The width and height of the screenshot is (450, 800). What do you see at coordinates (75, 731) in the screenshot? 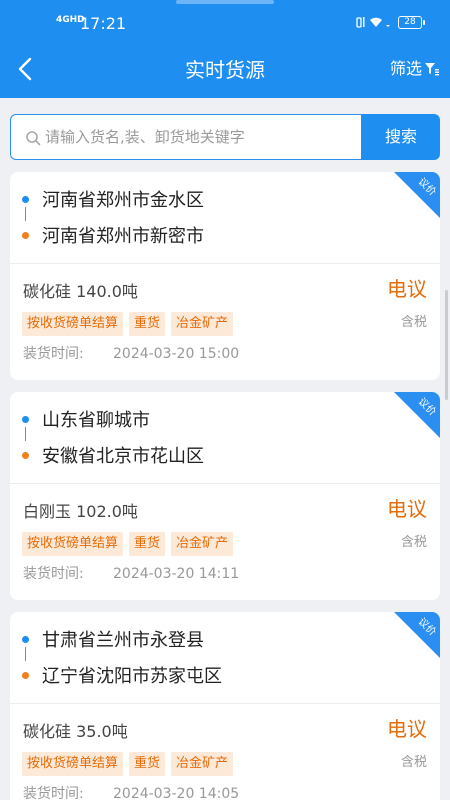
I see `goods-info: 碳化硅 35.0吨` at bounding box center [75, 731].